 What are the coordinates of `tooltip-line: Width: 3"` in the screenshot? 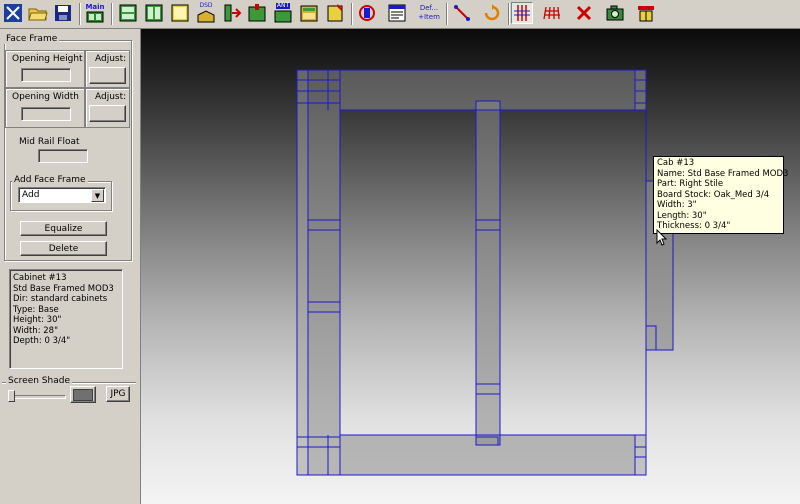 It's located at (677, 205).